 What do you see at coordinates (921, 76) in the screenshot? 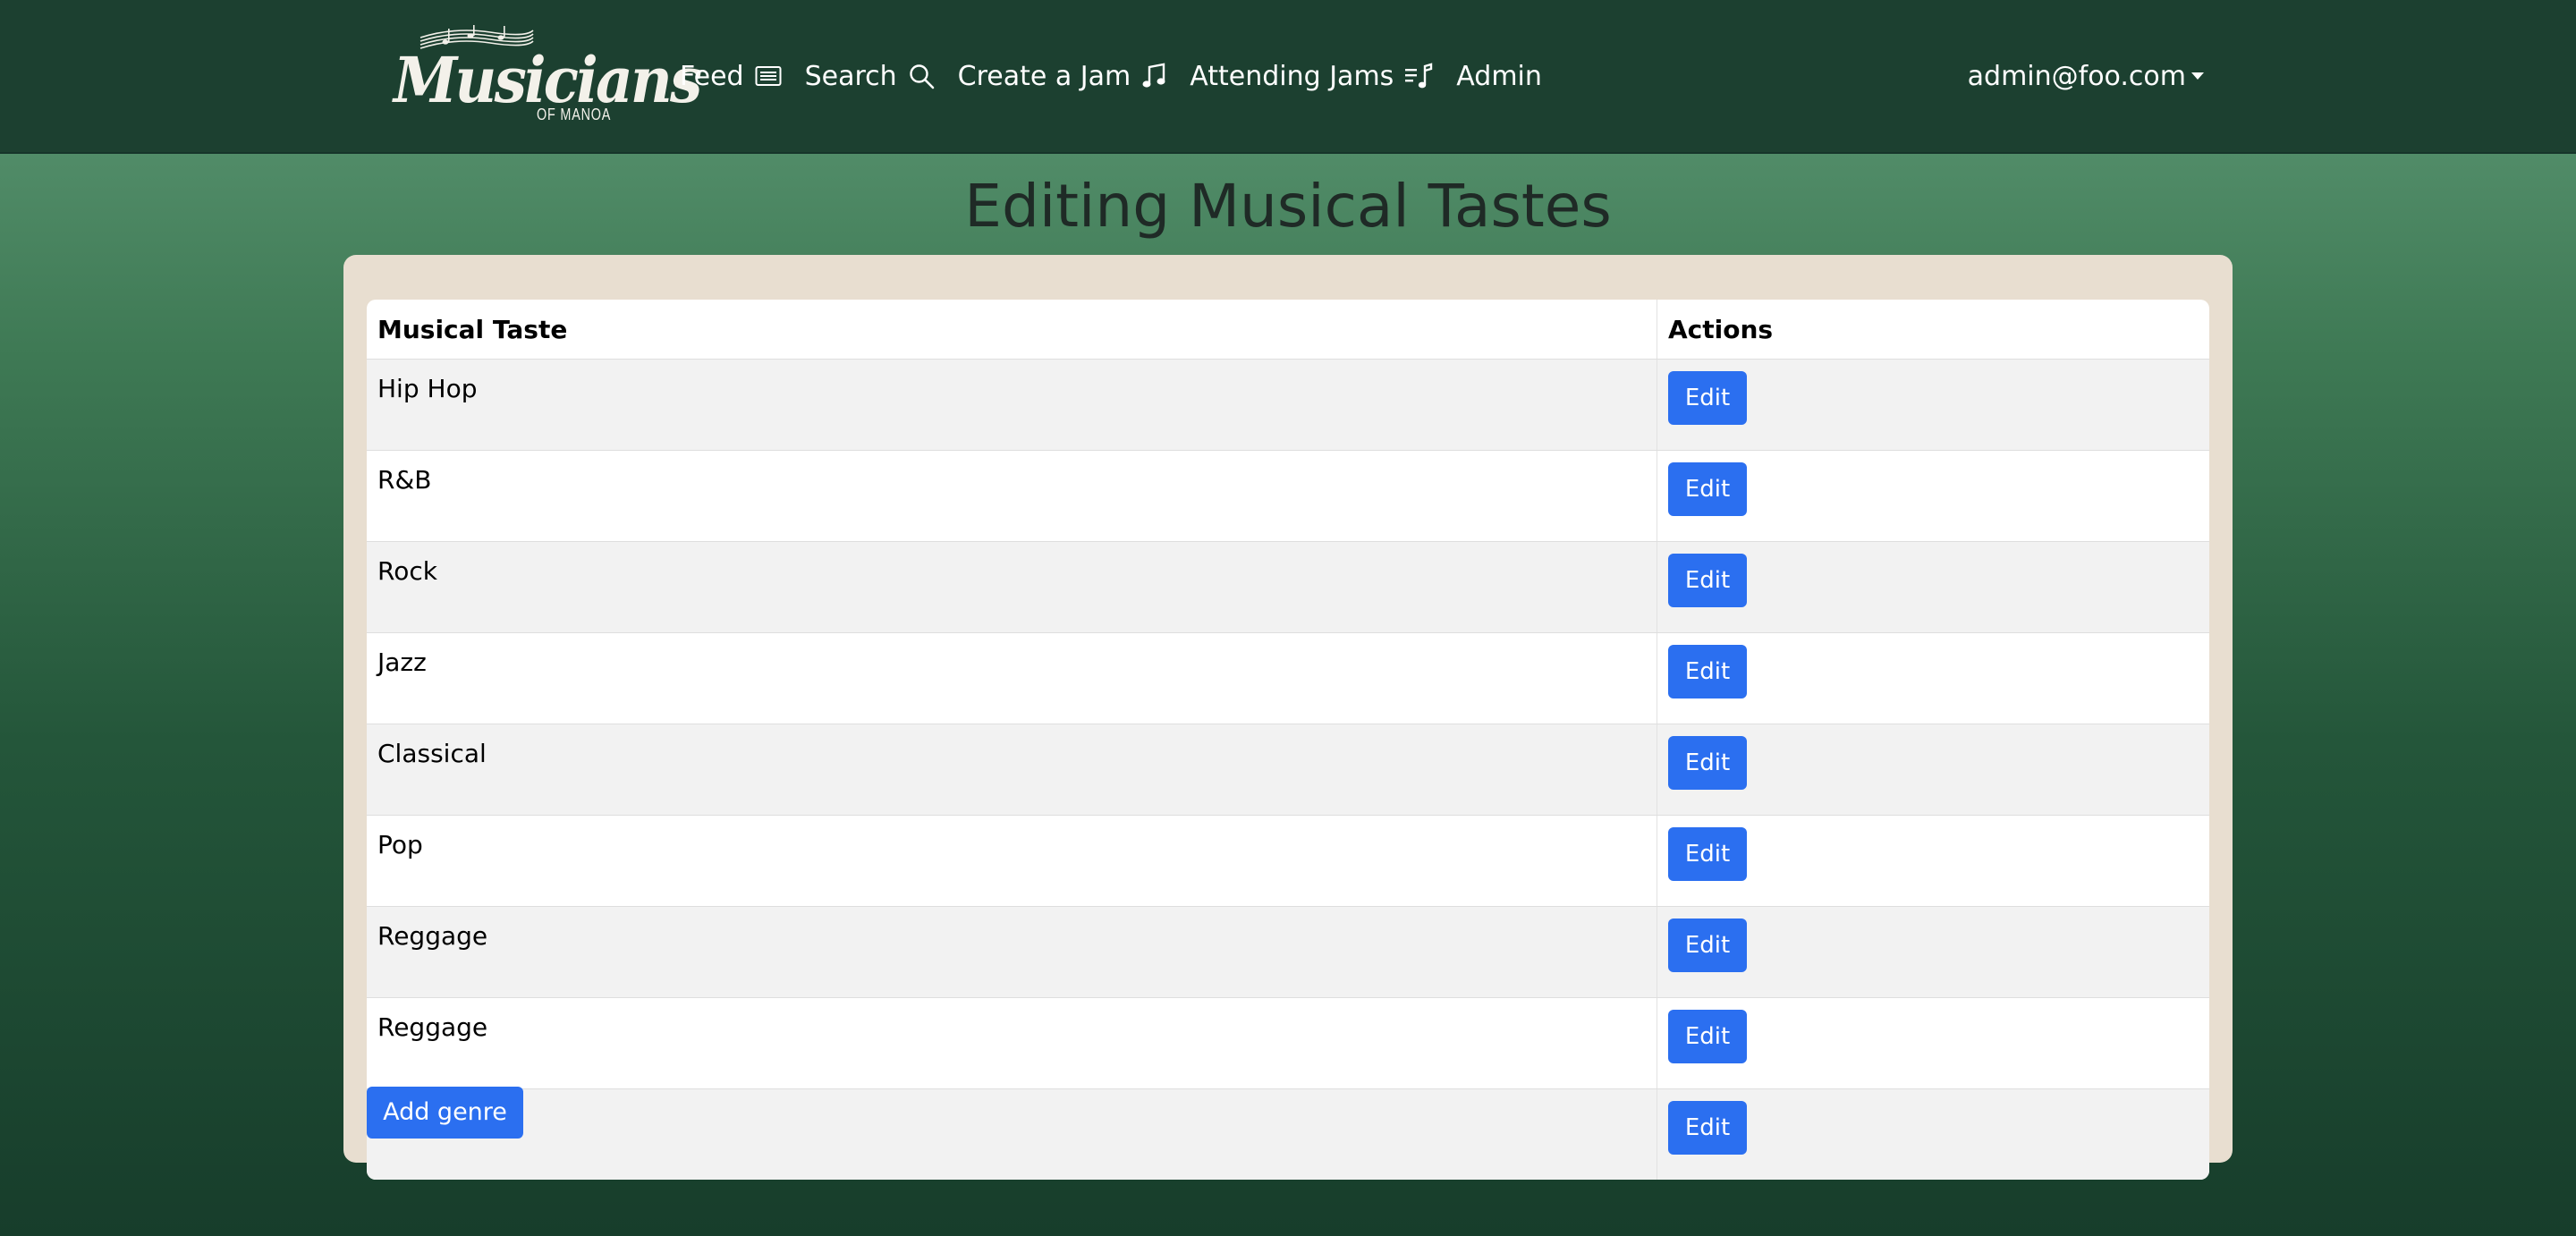
I see `search-icon` at bounding box center [921, 76].